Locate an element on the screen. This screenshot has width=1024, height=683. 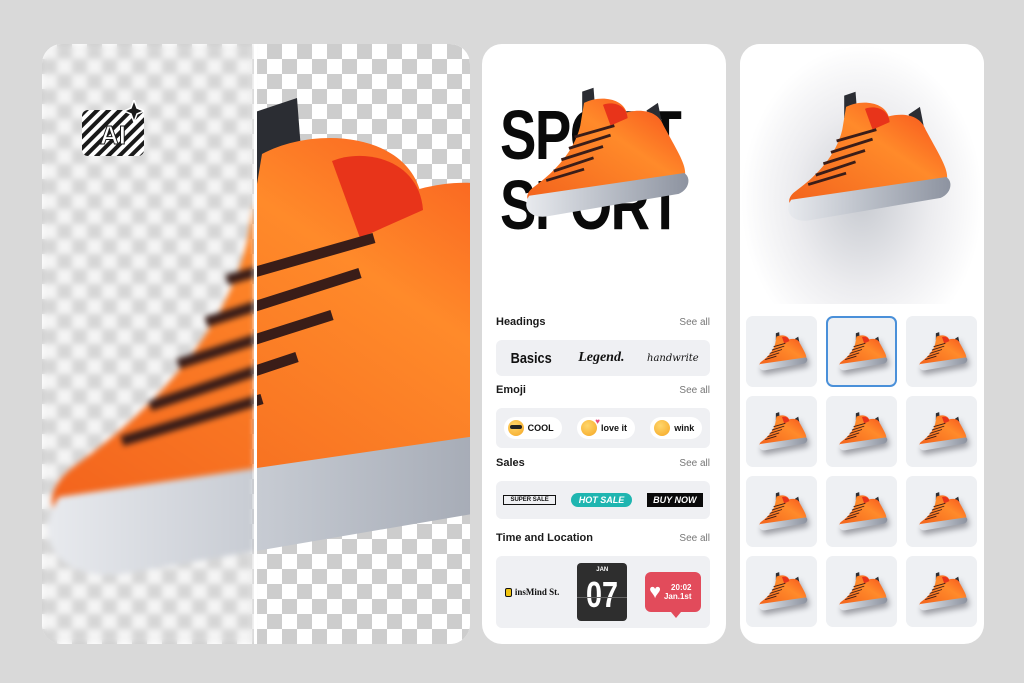
heart-icon: ♥ is located at coordinates (655, 592).